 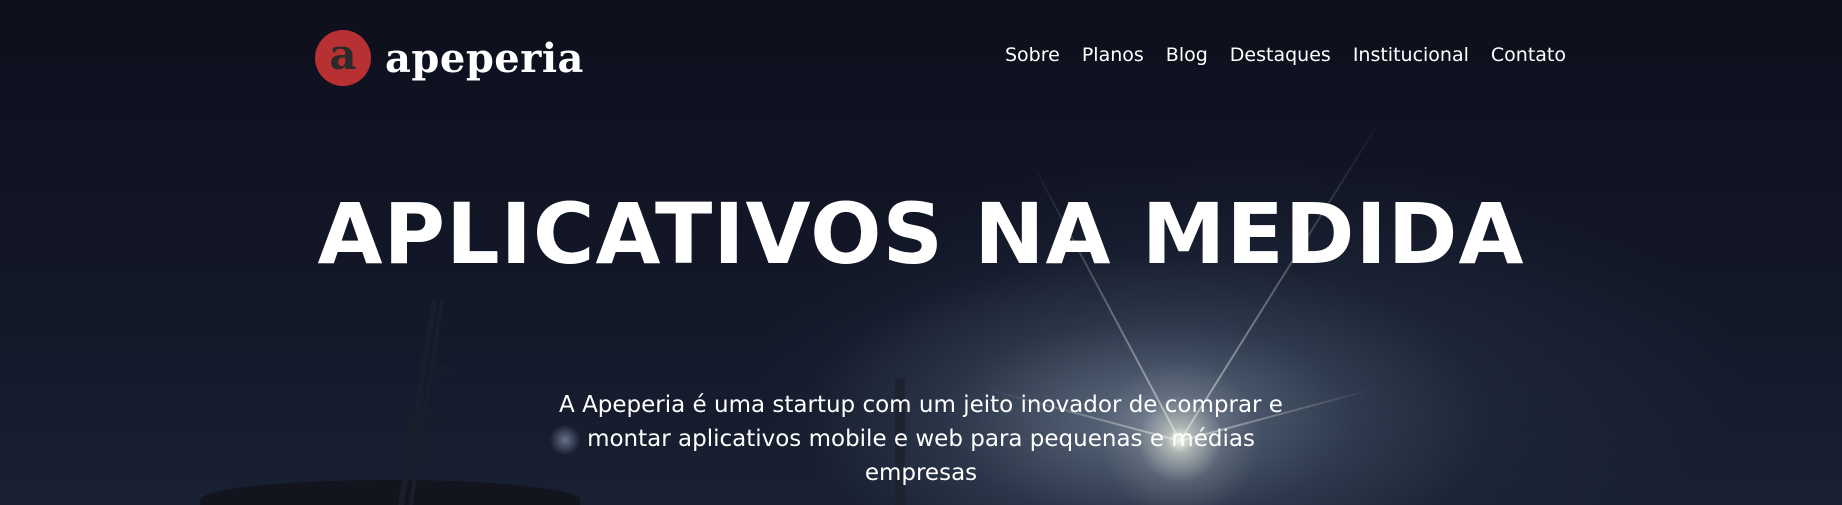 I want to click on hero-headline: APLICATIVOS NA MEDIDA, so click(x=921, y=234).